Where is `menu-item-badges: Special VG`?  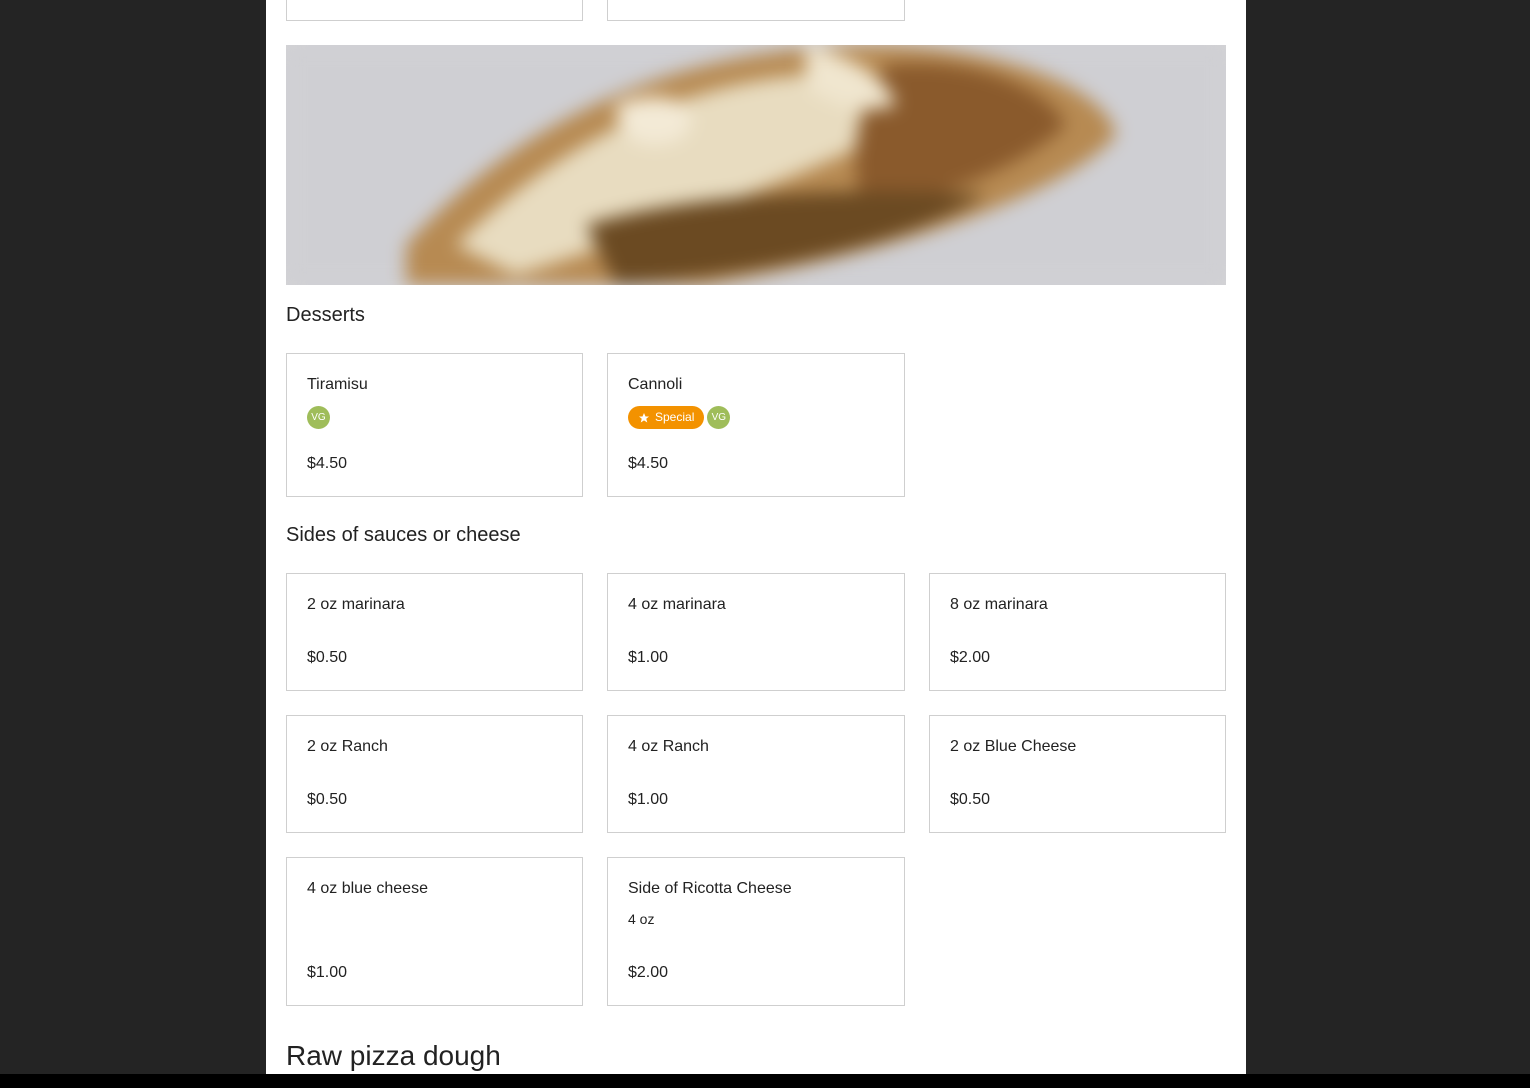 menu-item-badges: Special VG is located at coordinates (679, 417).